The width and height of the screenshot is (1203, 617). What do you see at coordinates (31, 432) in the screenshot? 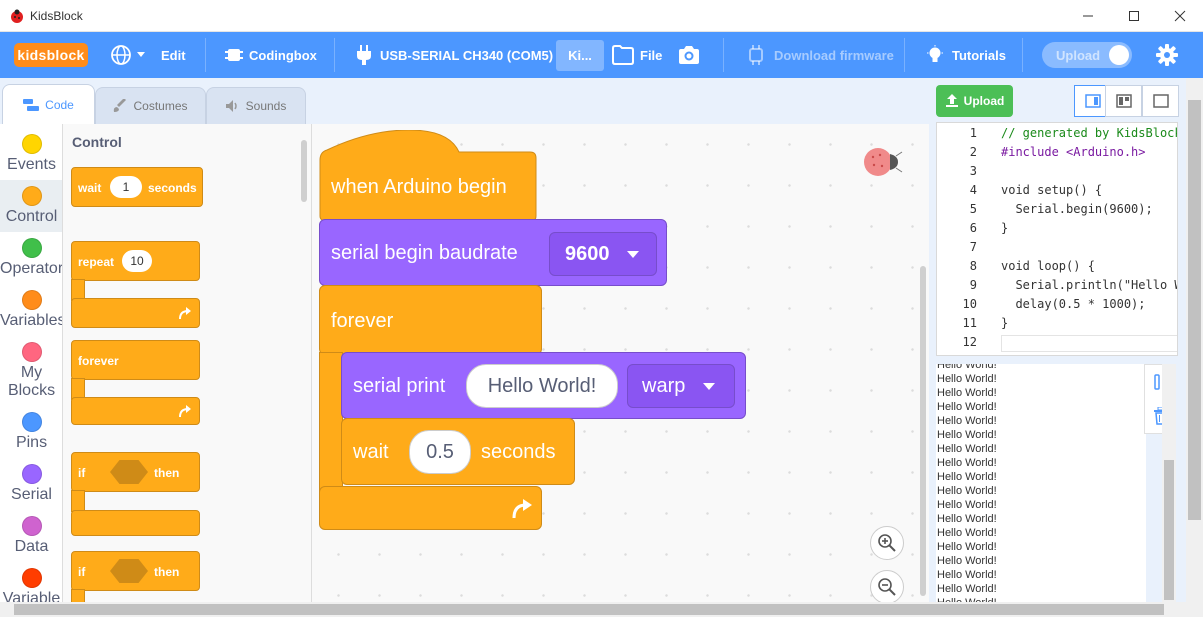
I see `category-pins: Pins` at bounding box center [31, 432].